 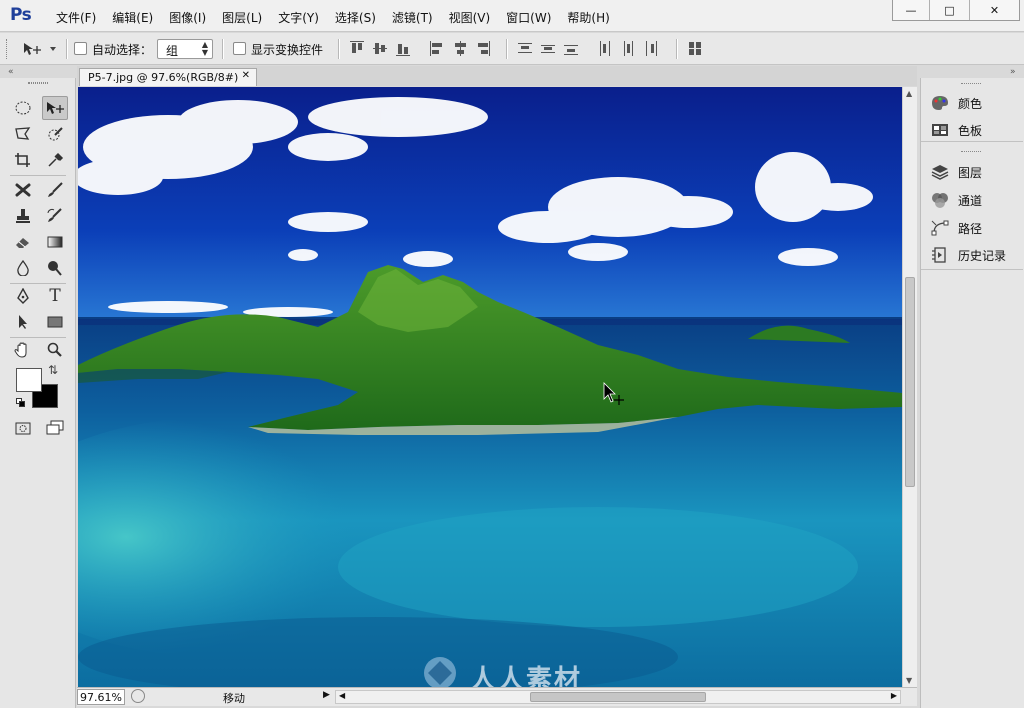 What do you see at coordinates (76, 17) in the screenshot?
I see `menu-file: 文件(F)` at bounding box center [76, 17].